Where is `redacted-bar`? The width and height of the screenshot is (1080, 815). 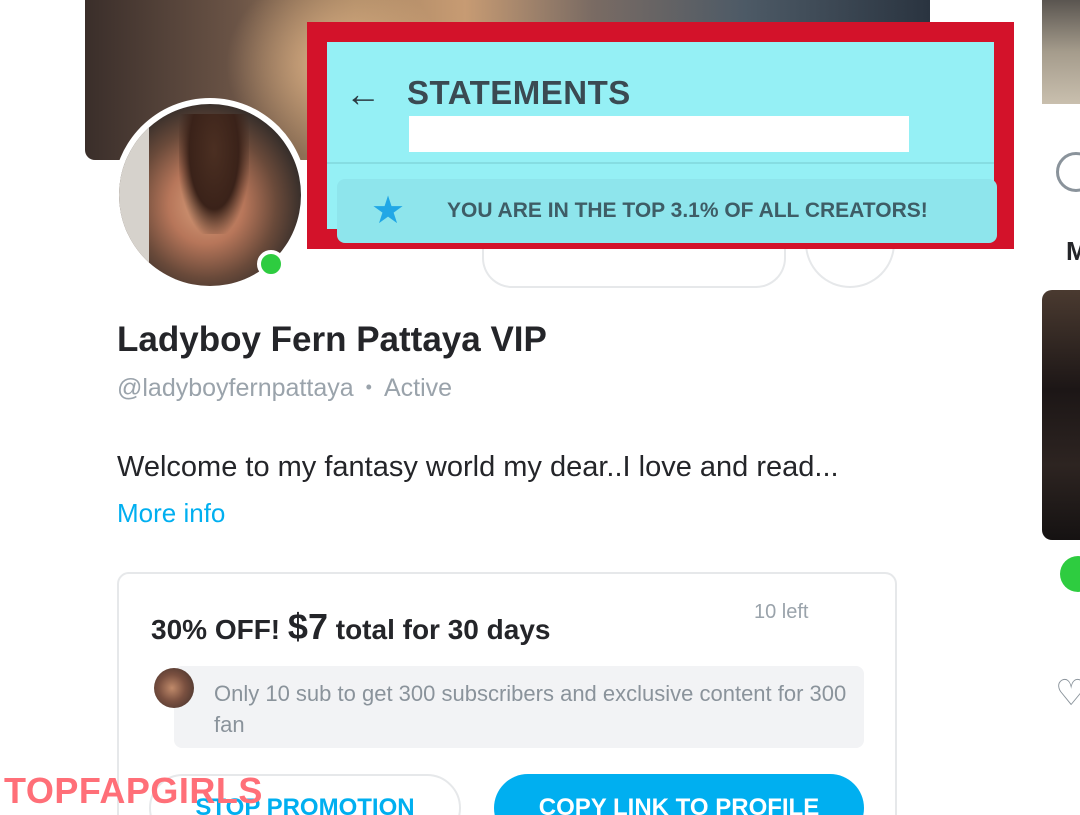
redacted-bar is located at coordinates (659, 134).